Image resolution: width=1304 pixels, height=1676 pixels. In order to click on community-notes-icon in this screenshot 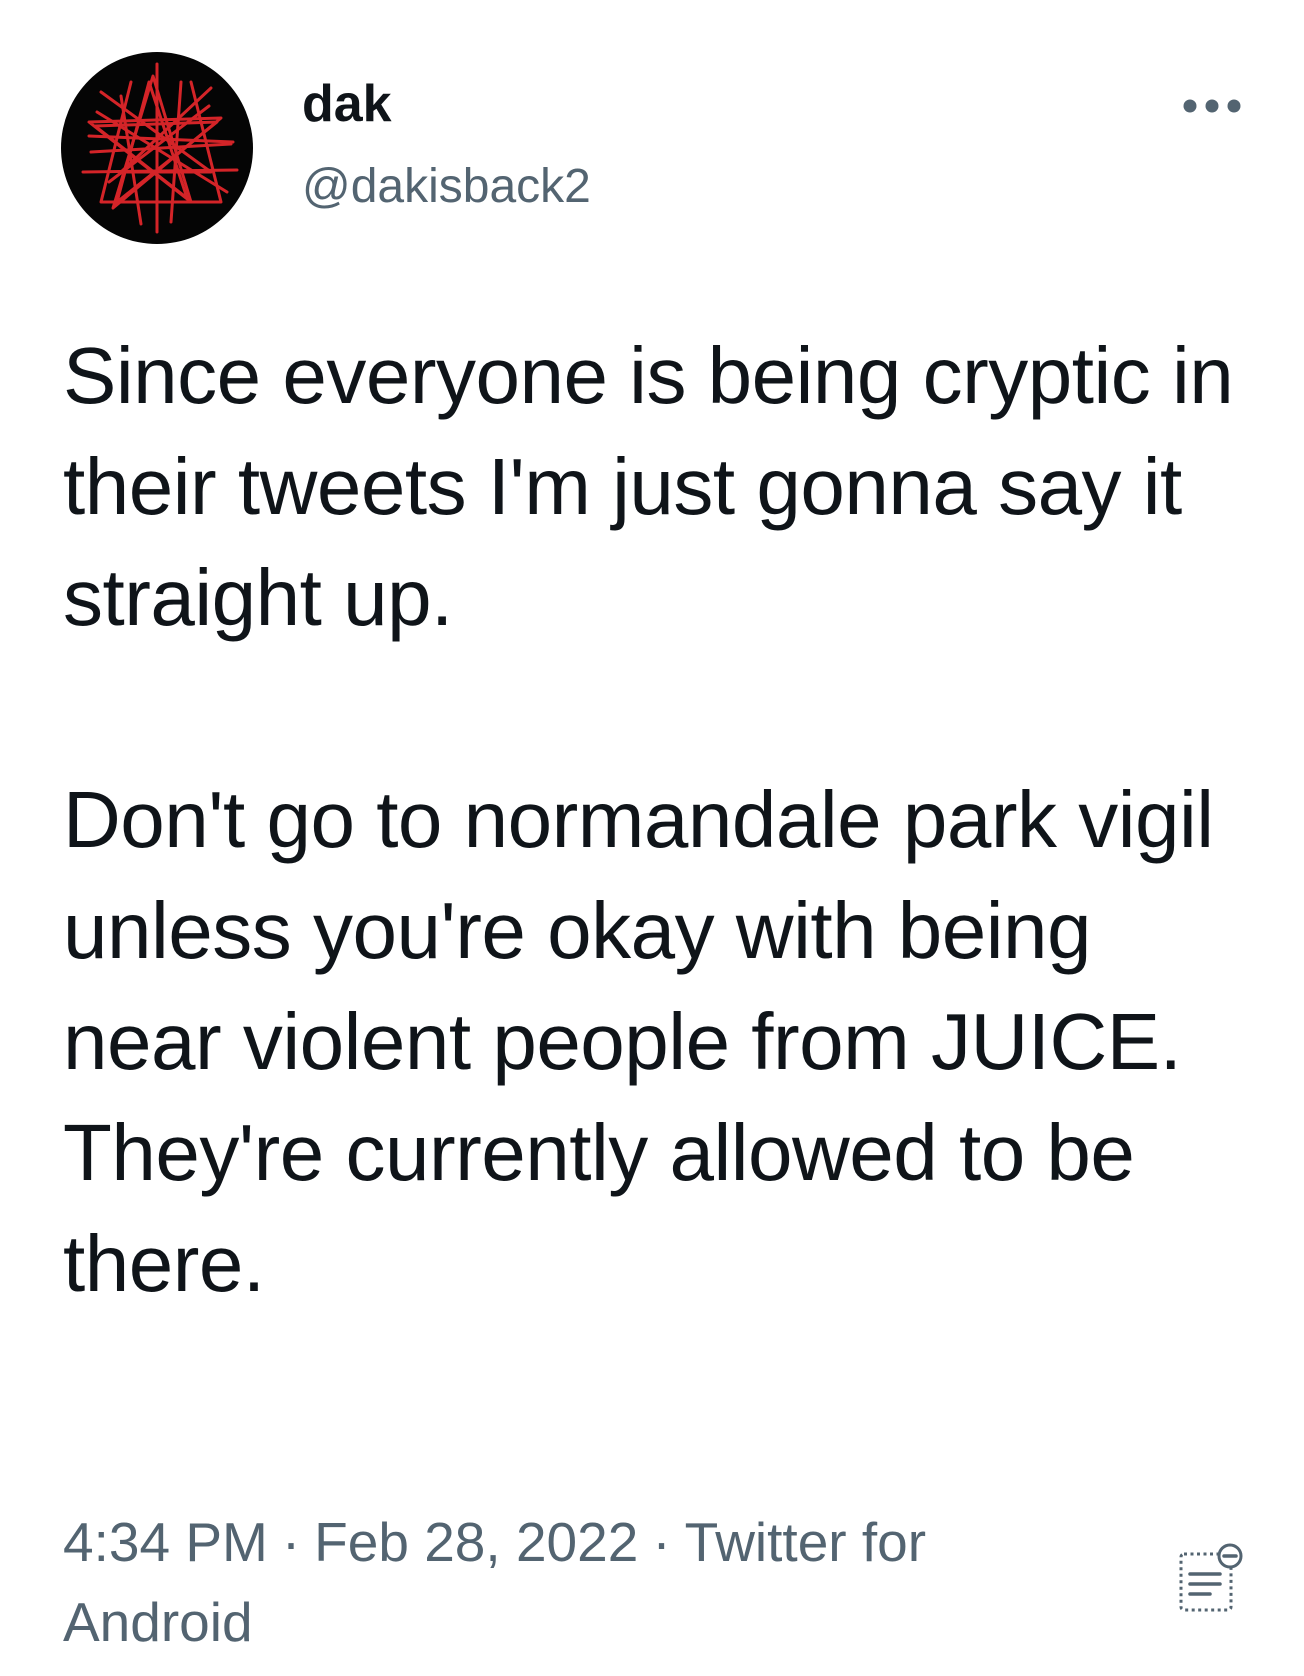, I will do `click(1211, 1577)`.